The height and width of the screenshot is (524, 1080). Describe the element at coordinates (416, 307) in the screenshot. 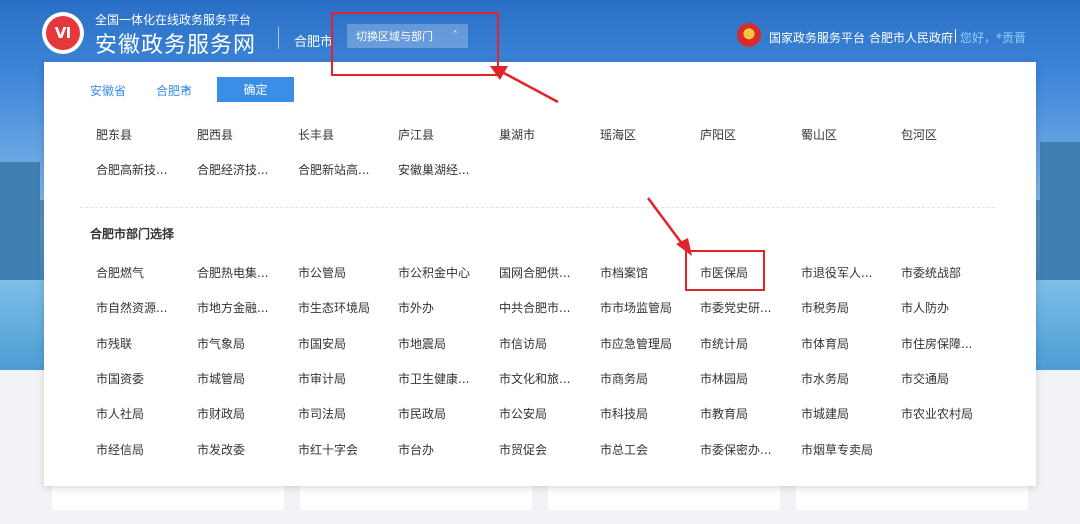

I see `department-item: 市外办` at that location.